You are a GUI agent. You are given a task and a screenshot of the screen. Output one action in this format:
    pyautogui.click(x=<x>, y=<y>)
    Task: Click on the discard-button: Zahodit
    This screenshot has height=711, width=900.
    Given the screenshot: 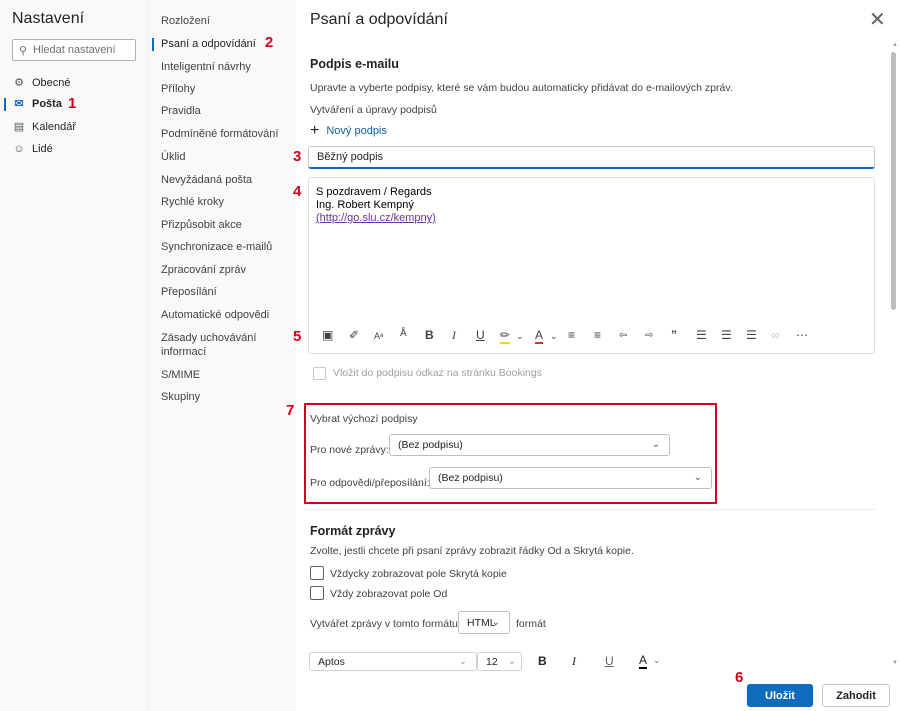 What is the action you would take?
    pyautogui.click(x=856, y=695)
    